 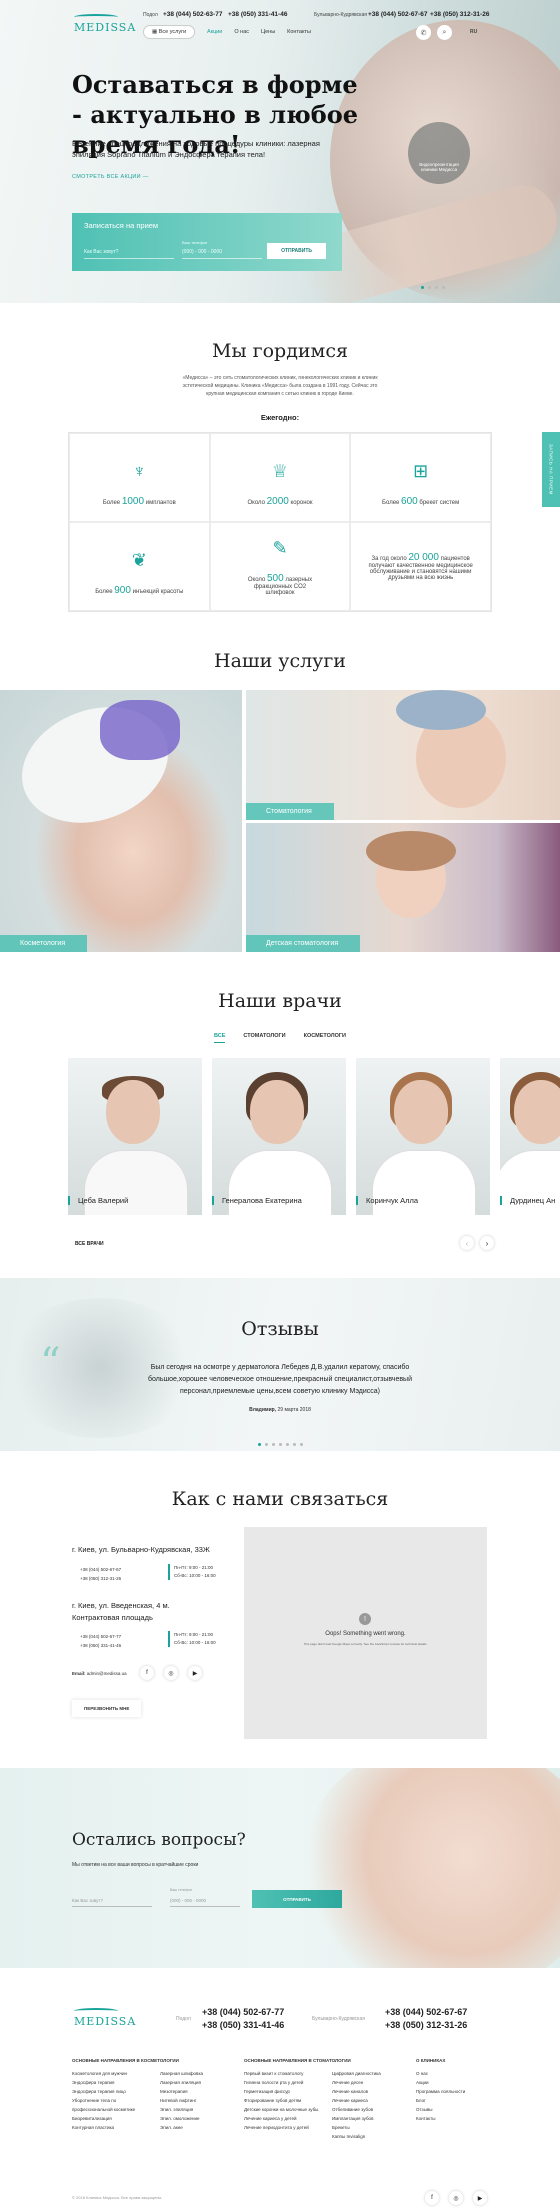 I want to click on footer-logo: MEDISSA, so click(x=105, y=2018).